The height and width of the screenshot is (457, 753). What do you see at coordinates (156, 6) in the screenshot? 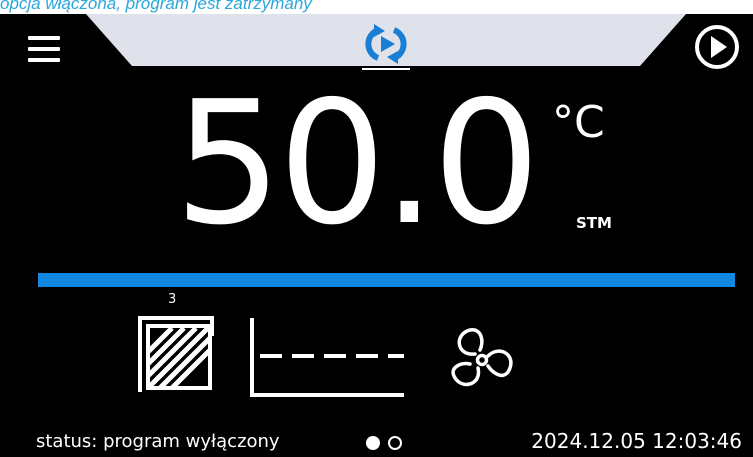
I see `caption-text: opcja włączona, program jest zatrzymany` at bounding box center [156, 6].